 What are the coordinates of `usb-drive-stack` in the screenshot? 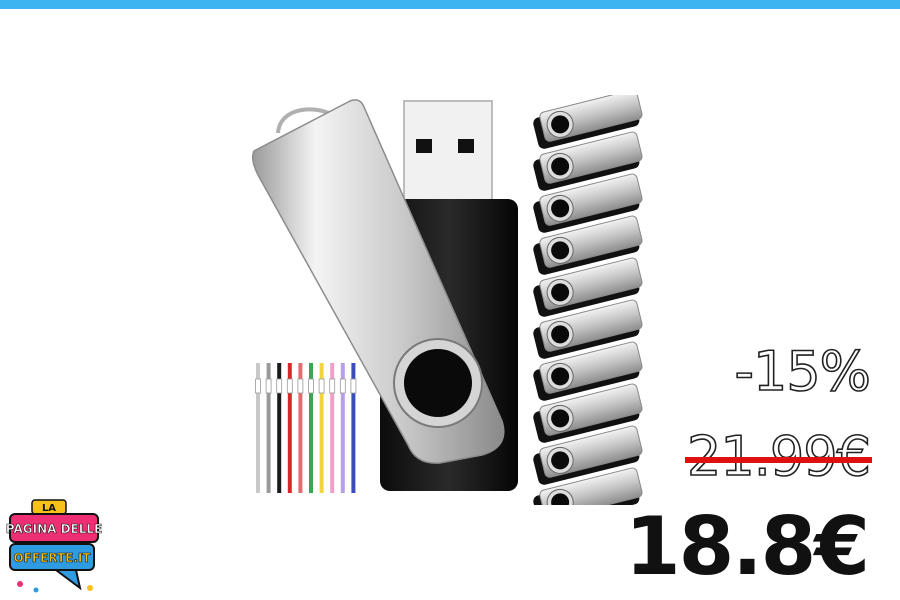 It's located at (588, 300).